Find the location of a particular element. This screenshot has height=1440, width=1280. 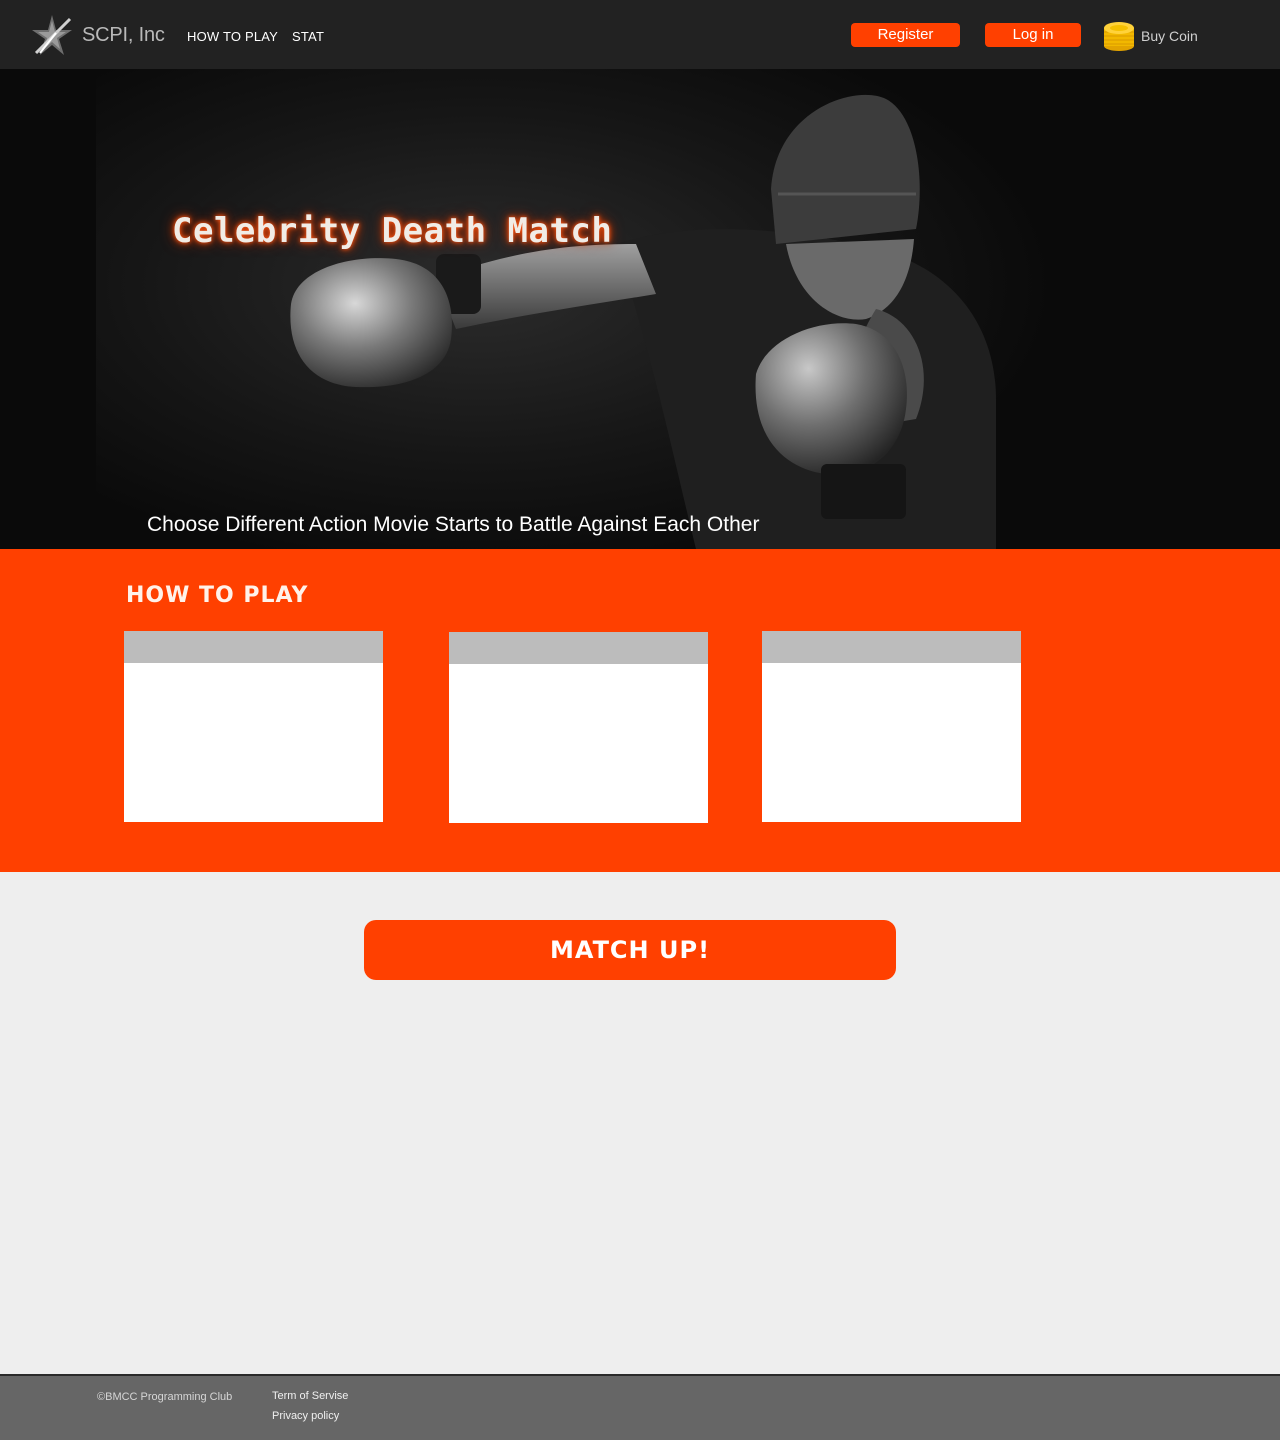

how-to-play-heading: HOW TO PLAY is located at coordinates (217, 595).